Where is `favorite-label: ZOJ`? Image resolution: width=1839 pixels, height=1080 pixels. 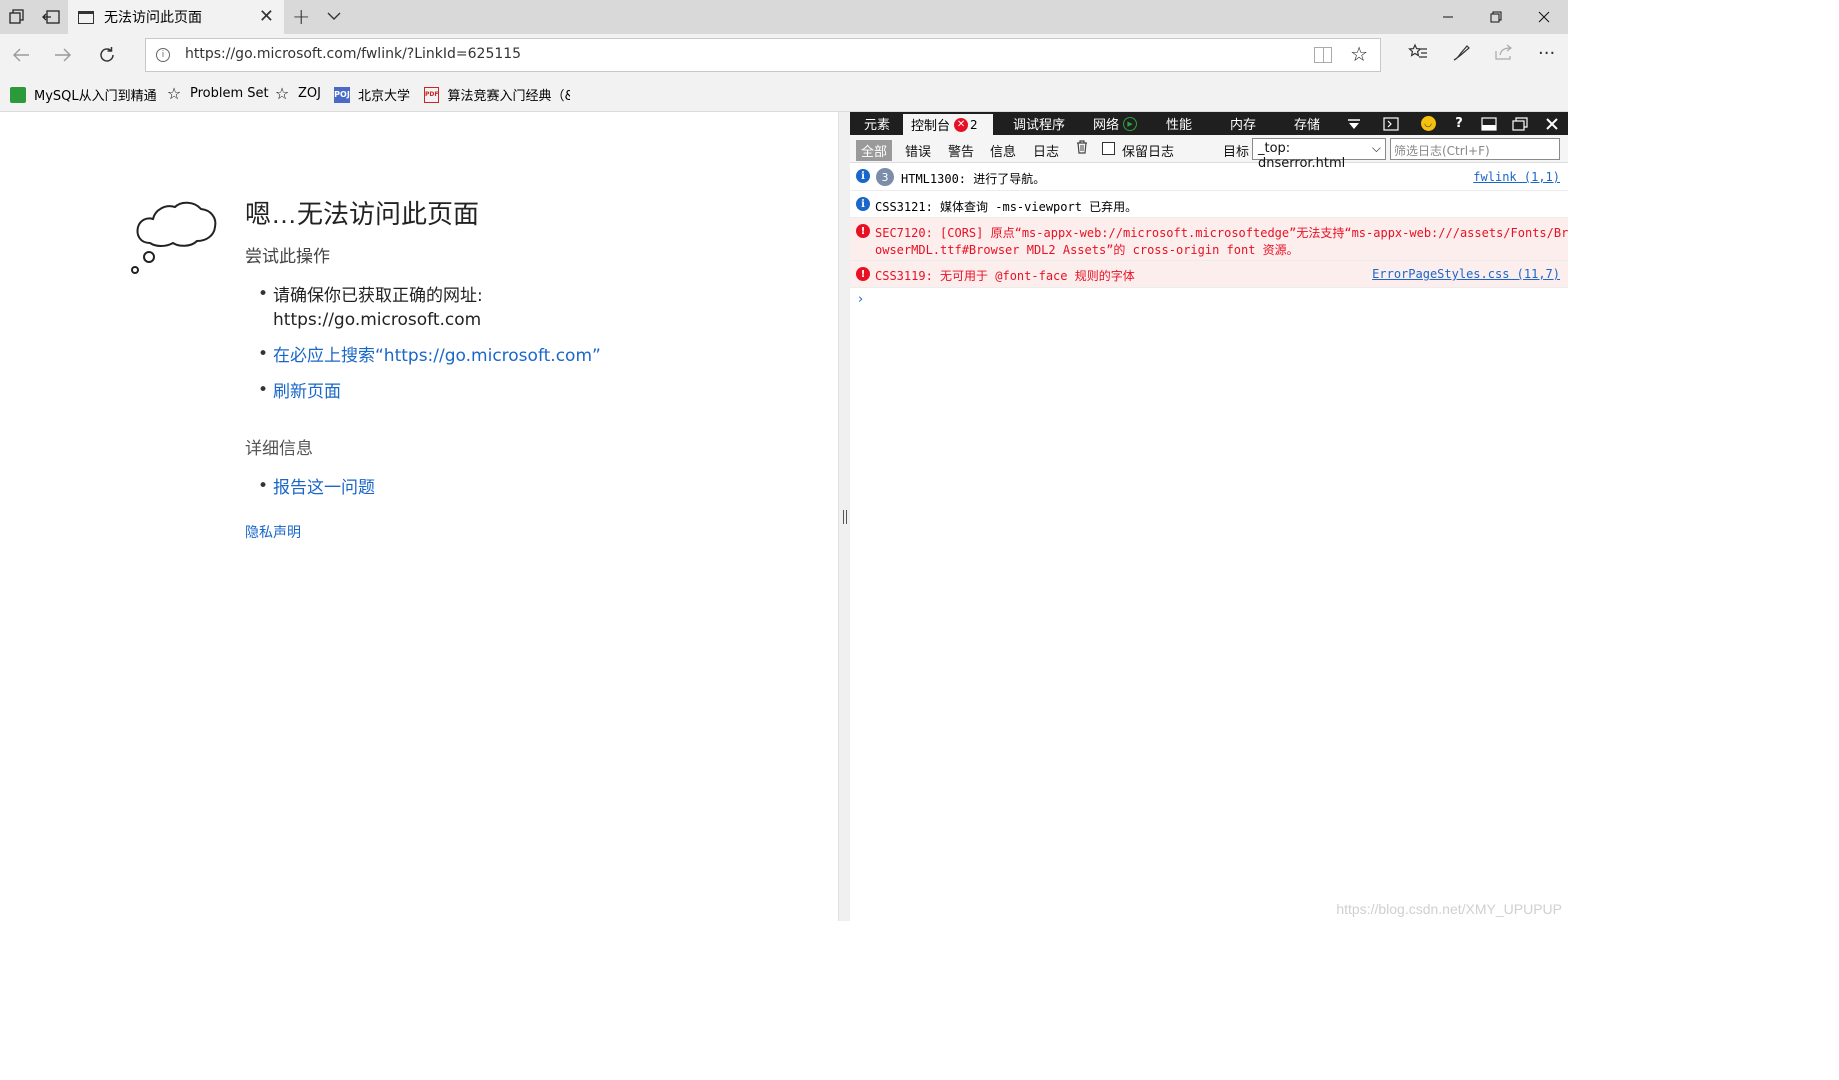
favorite-label: ZOJ is located at coordinates (309, 93).